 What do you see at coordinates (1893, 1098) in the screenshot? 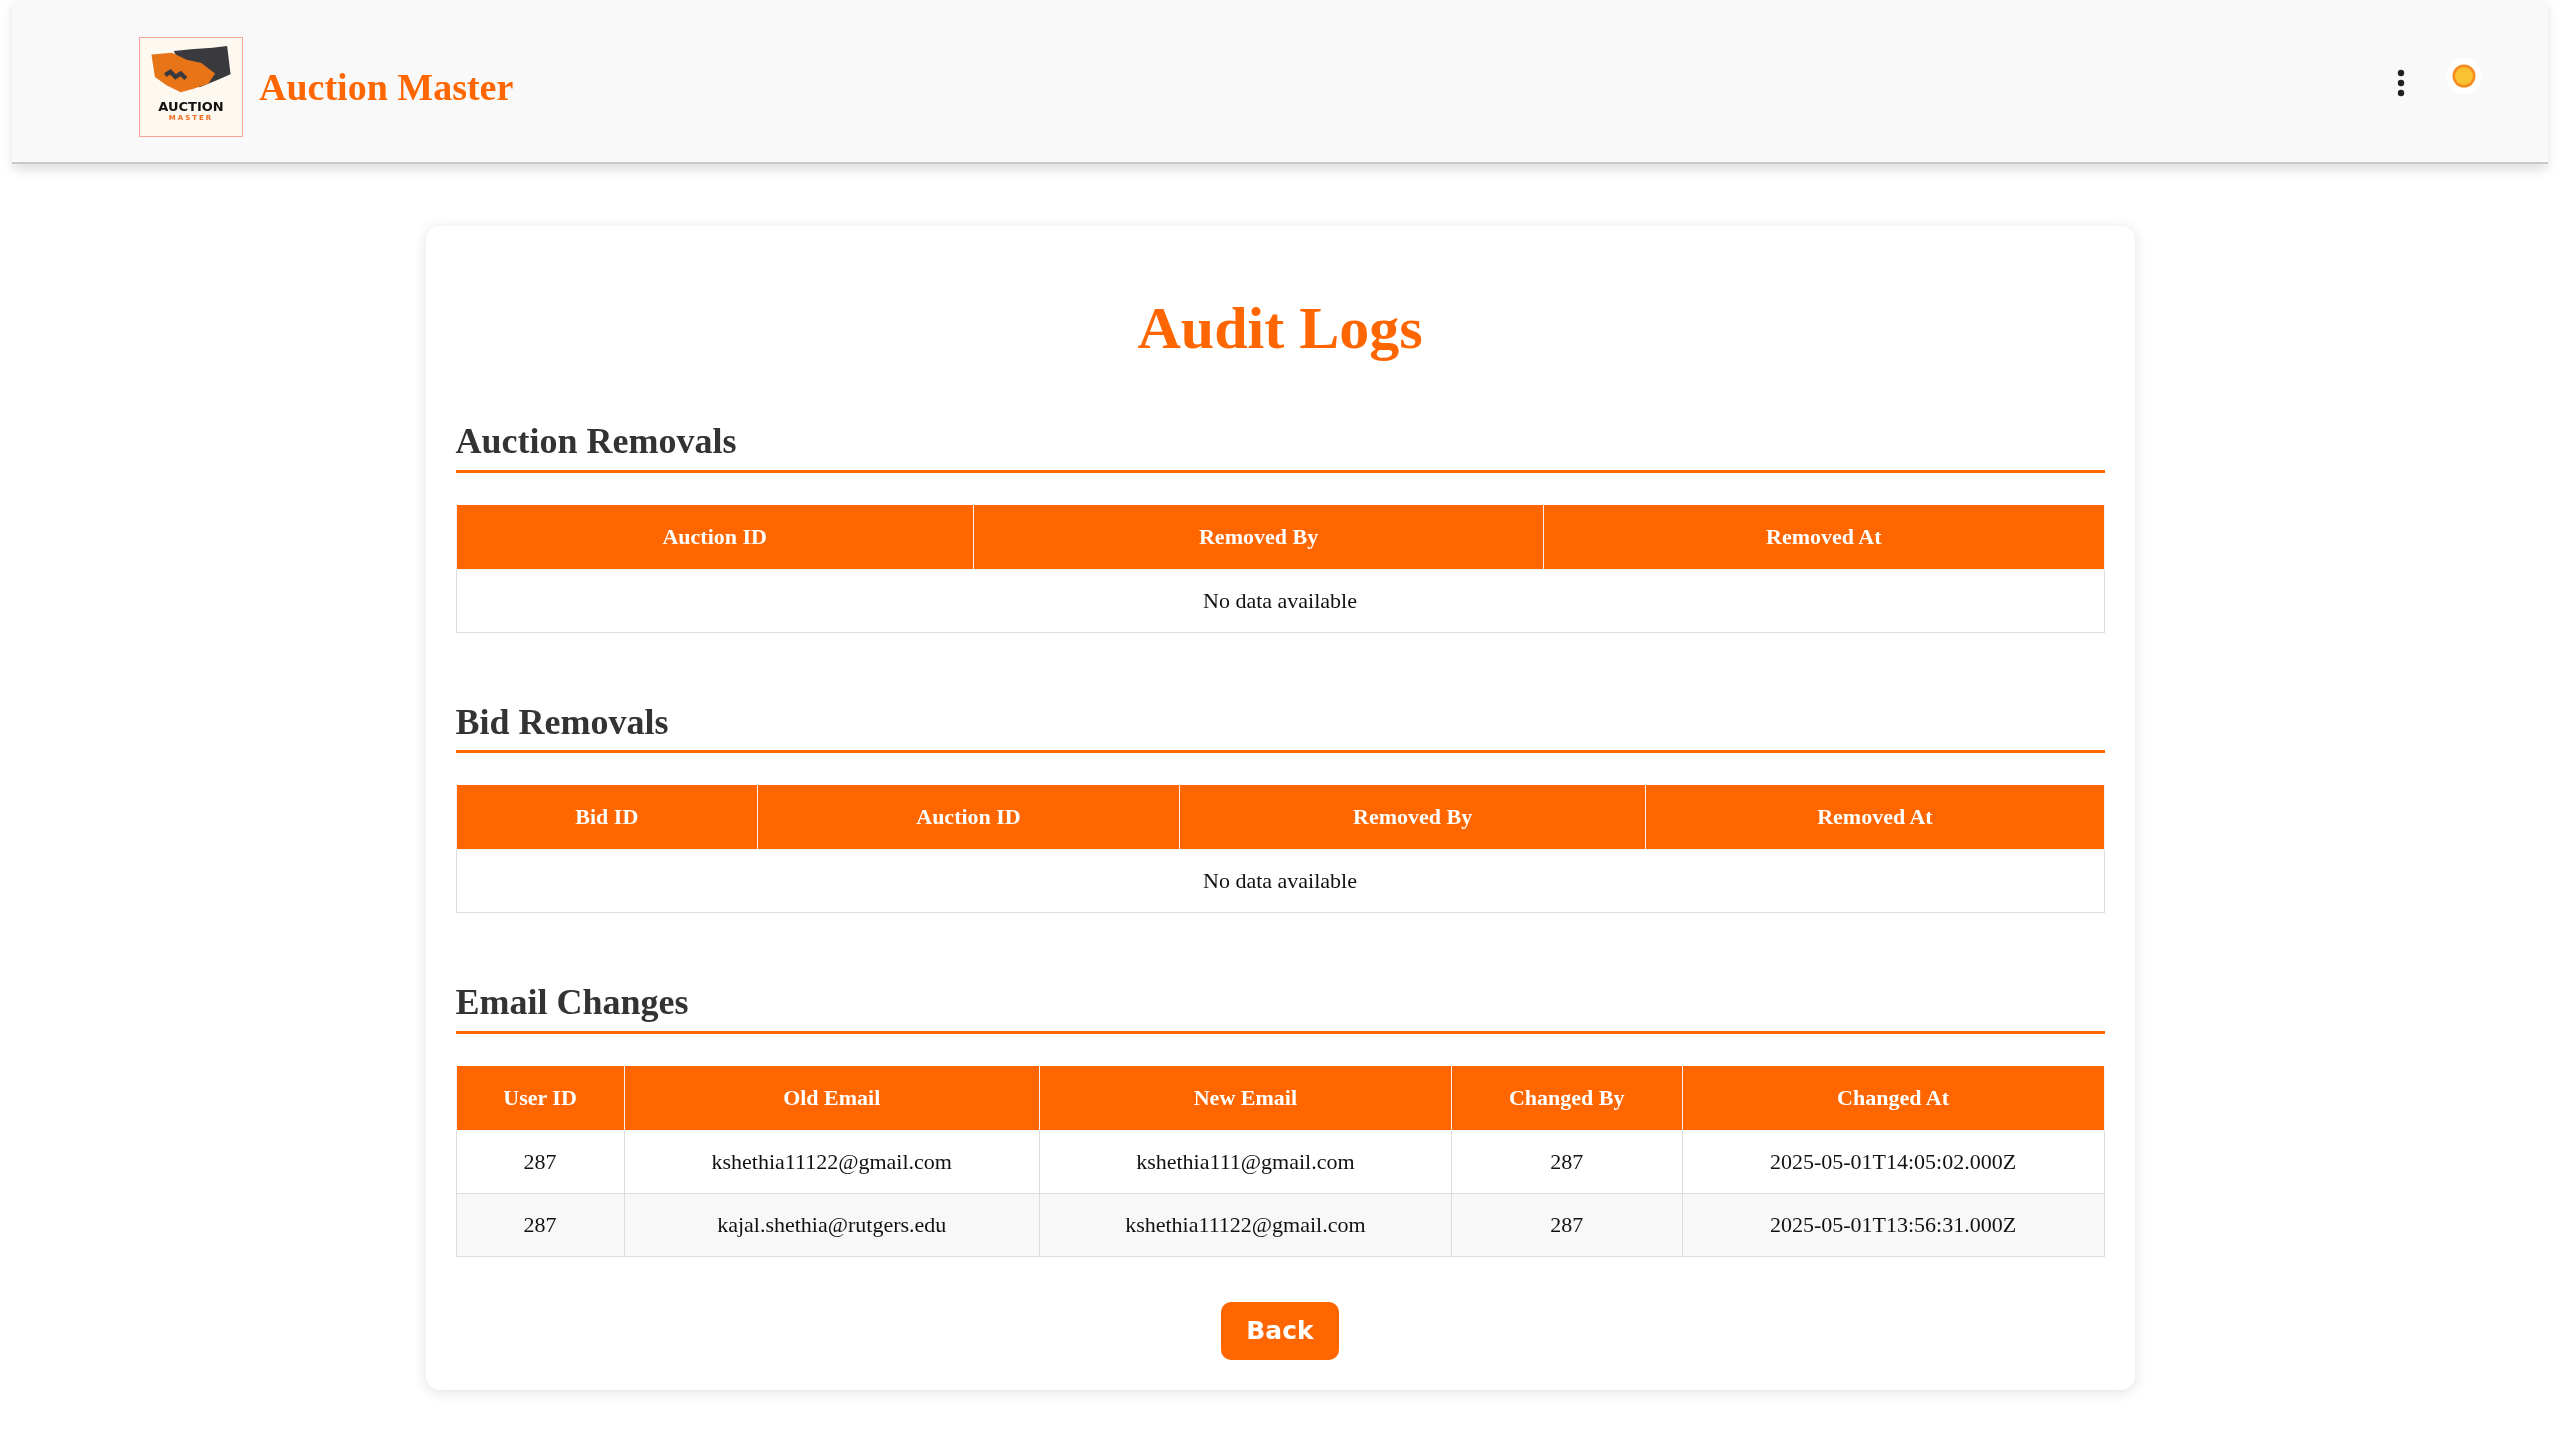
I see `column-header: Changed At` at bounding box center [1893, 1098].